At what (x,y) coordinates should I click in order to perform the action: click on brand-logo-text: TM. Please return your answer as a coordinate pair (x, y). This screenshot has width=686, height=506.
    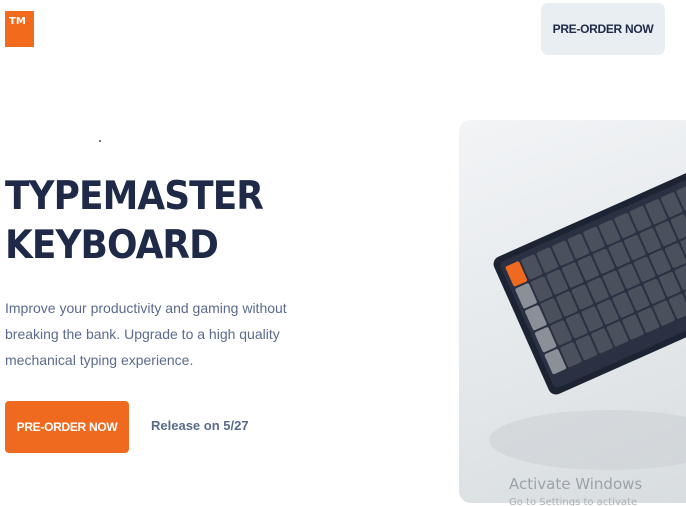
    Looking at the image, I should click on (17, 21).